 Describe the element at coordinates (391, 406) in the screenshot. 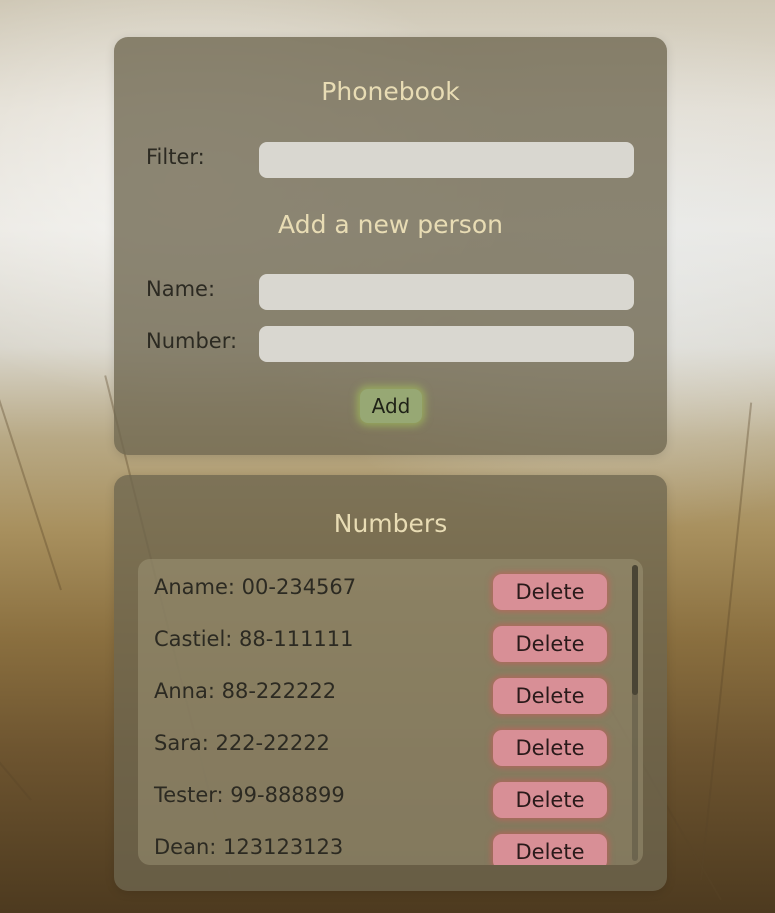

I see `add-button: Add` at that location.